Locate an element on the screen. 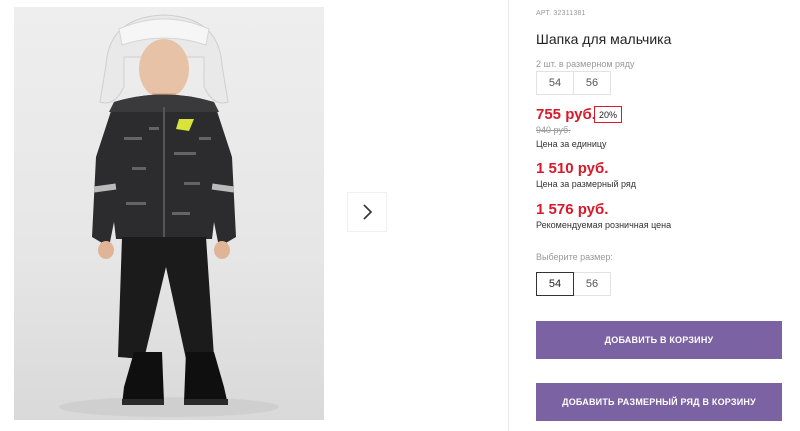  pack-size-item: 54 is located at coordinates (555, 83).